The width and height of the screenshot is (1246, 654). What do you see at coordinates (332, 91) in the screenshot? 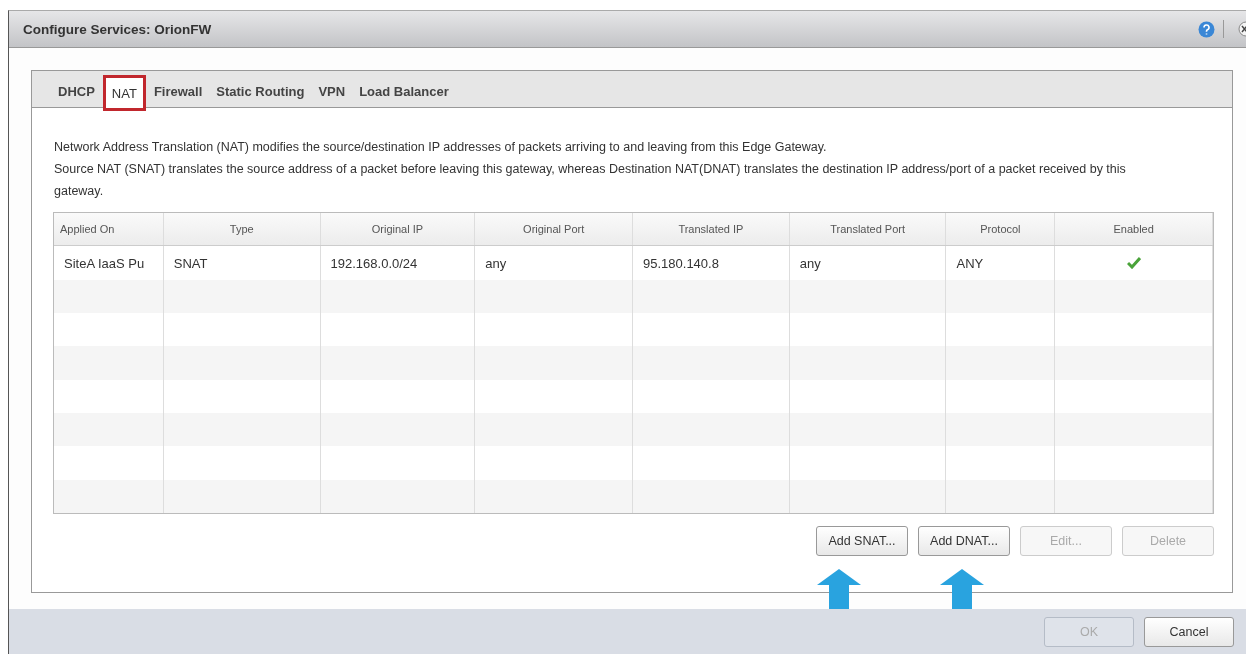
I see `tab: VPN` at bounding box center [332, 91].